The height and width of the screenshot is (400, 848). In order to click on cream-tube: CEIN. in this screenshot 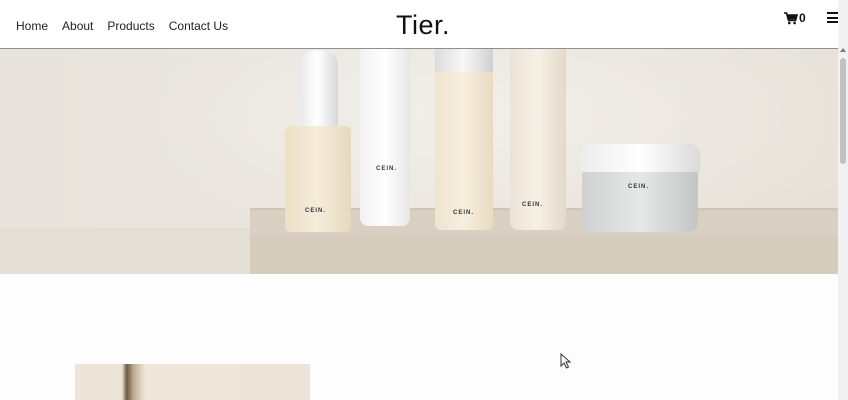, I will do `click(385, 137)`.